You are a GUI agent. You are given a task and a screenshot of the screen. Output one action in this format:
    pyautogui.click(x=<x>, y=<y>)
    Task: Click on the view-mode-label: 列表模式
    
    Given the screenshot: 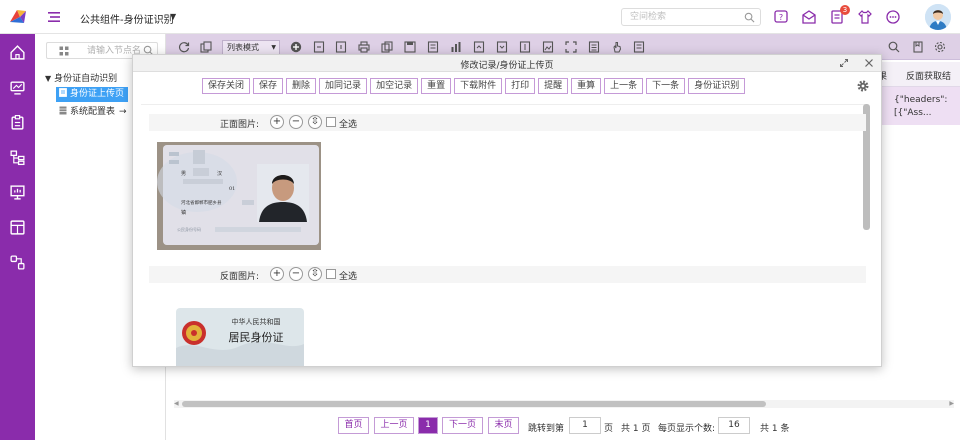 What is the action you would take?
    pyautogui.click(x=243, y=47)
    